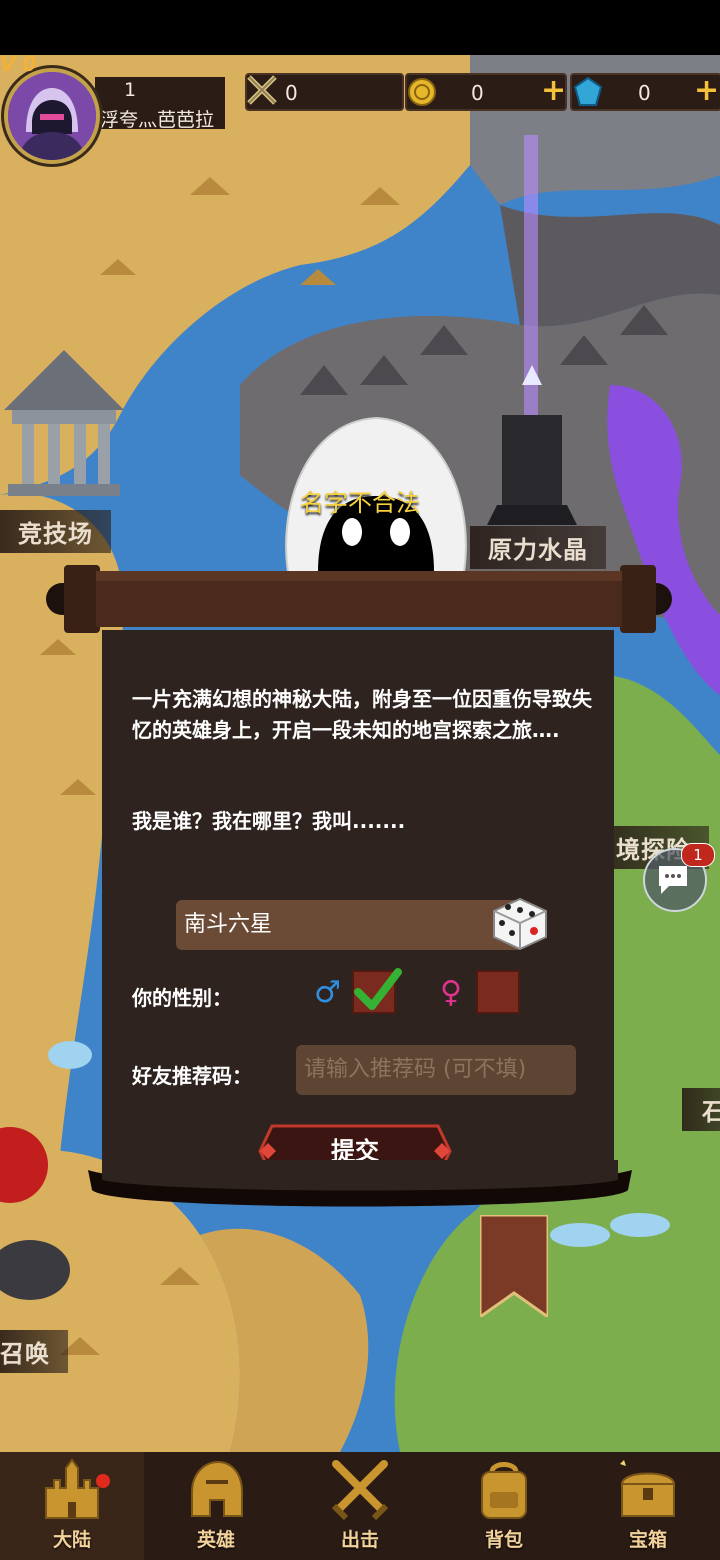  Describe the element at coordinates (698, 855) in the screenshot. I see `chat-unread-badge: 1` at that location.